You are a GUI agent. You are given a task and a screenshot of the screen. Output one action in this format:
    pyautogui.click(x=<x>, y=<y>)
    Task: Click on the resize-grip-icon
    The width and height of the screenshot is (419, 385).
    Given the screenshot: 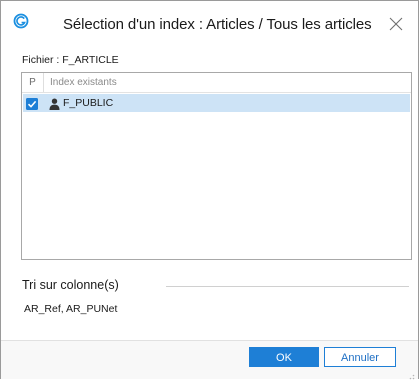 What is the action you would take?
    pyautogui.click(x=411, y=373)
    